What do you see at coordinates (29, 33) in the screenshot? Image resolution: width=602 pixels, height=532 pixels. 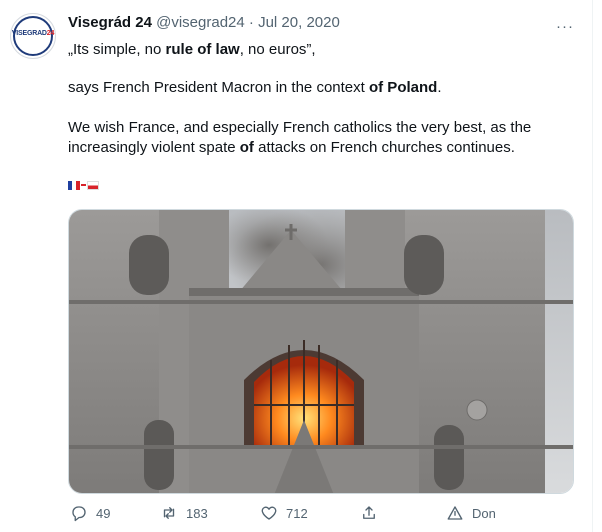 I see `avatar-logo-word: VISEGRAD` at bounding box center [29, 33].